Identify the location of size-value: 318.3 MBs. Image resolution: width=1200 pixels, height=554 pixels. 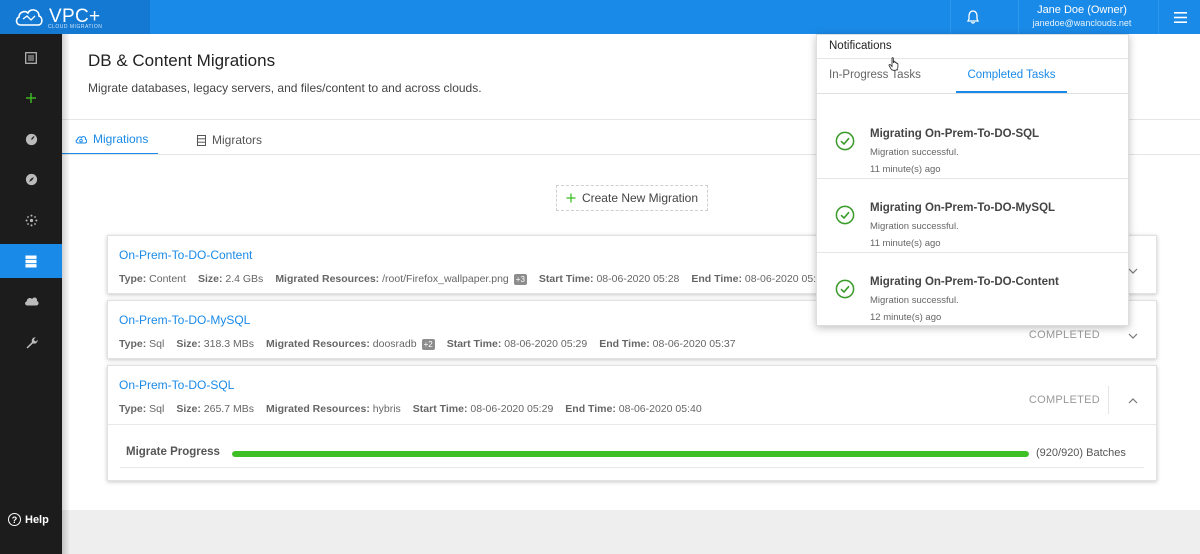
(228, 344).